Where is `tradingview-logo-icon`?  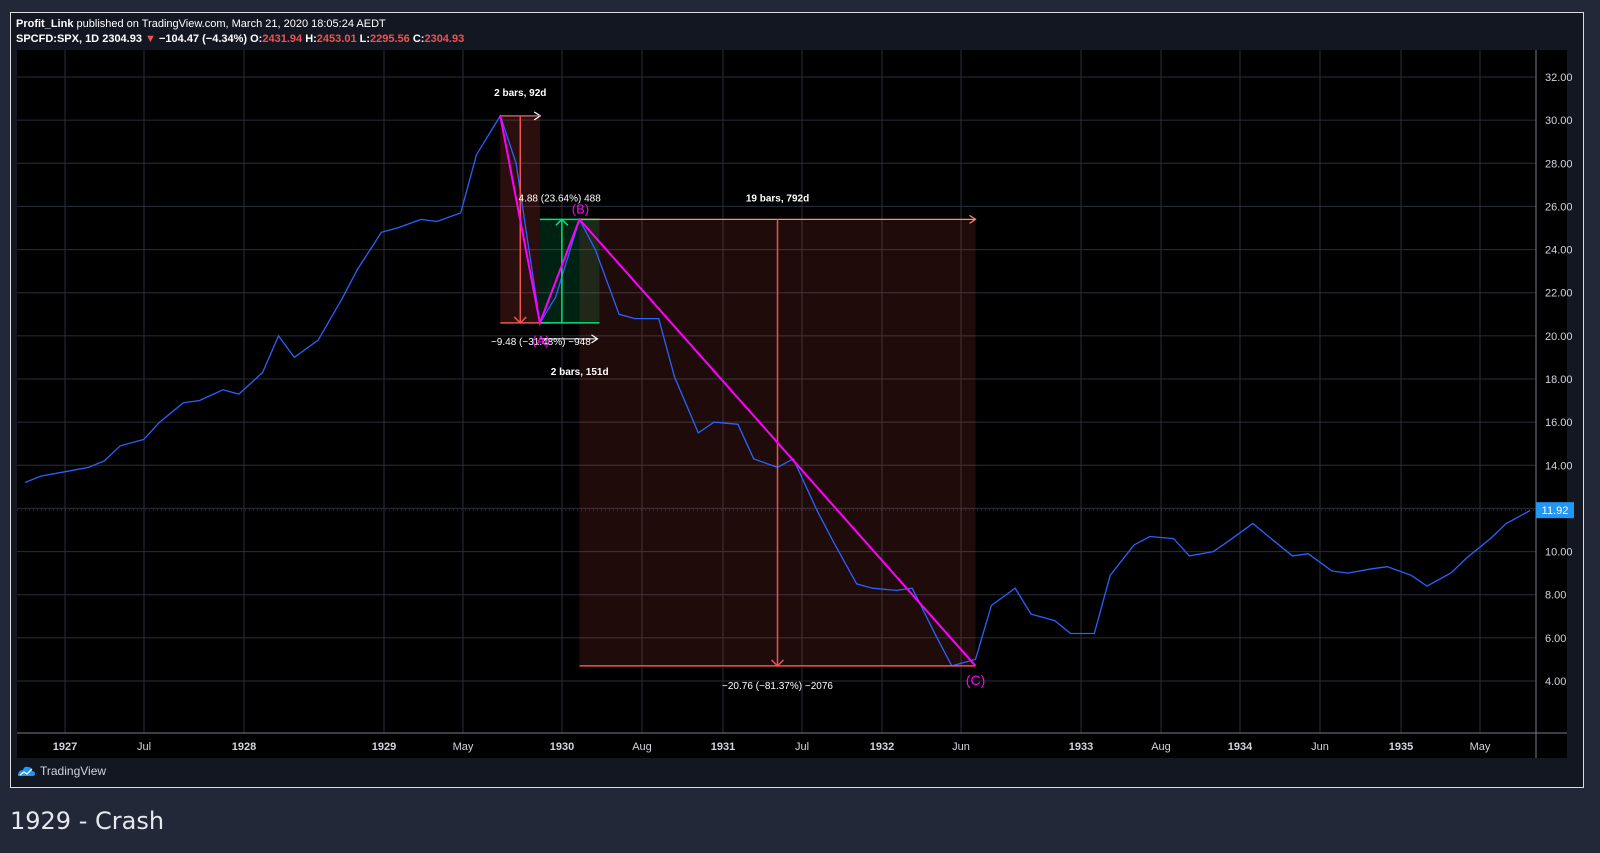 tradingview-logo-icon is located at coordinates (26, 771).